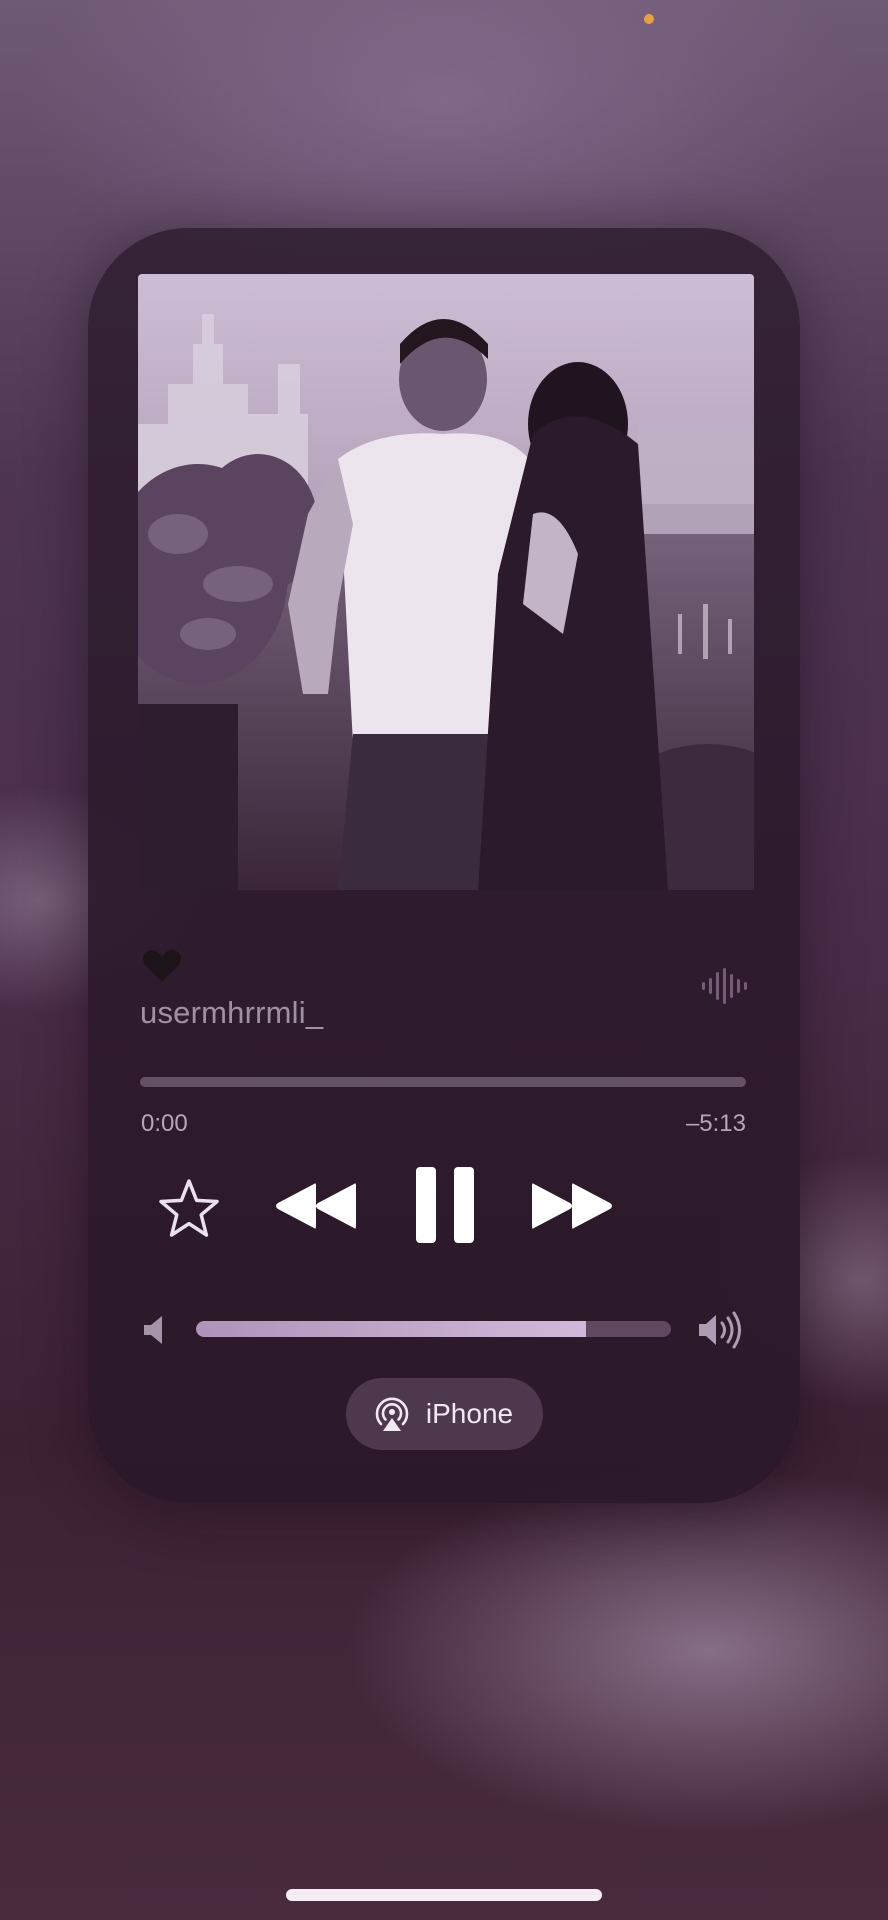  What do you see at coordinates (469, 1413) in the screenshot?
I see `airplay-output-label: iPhone` at bounding box center [469, 1413].